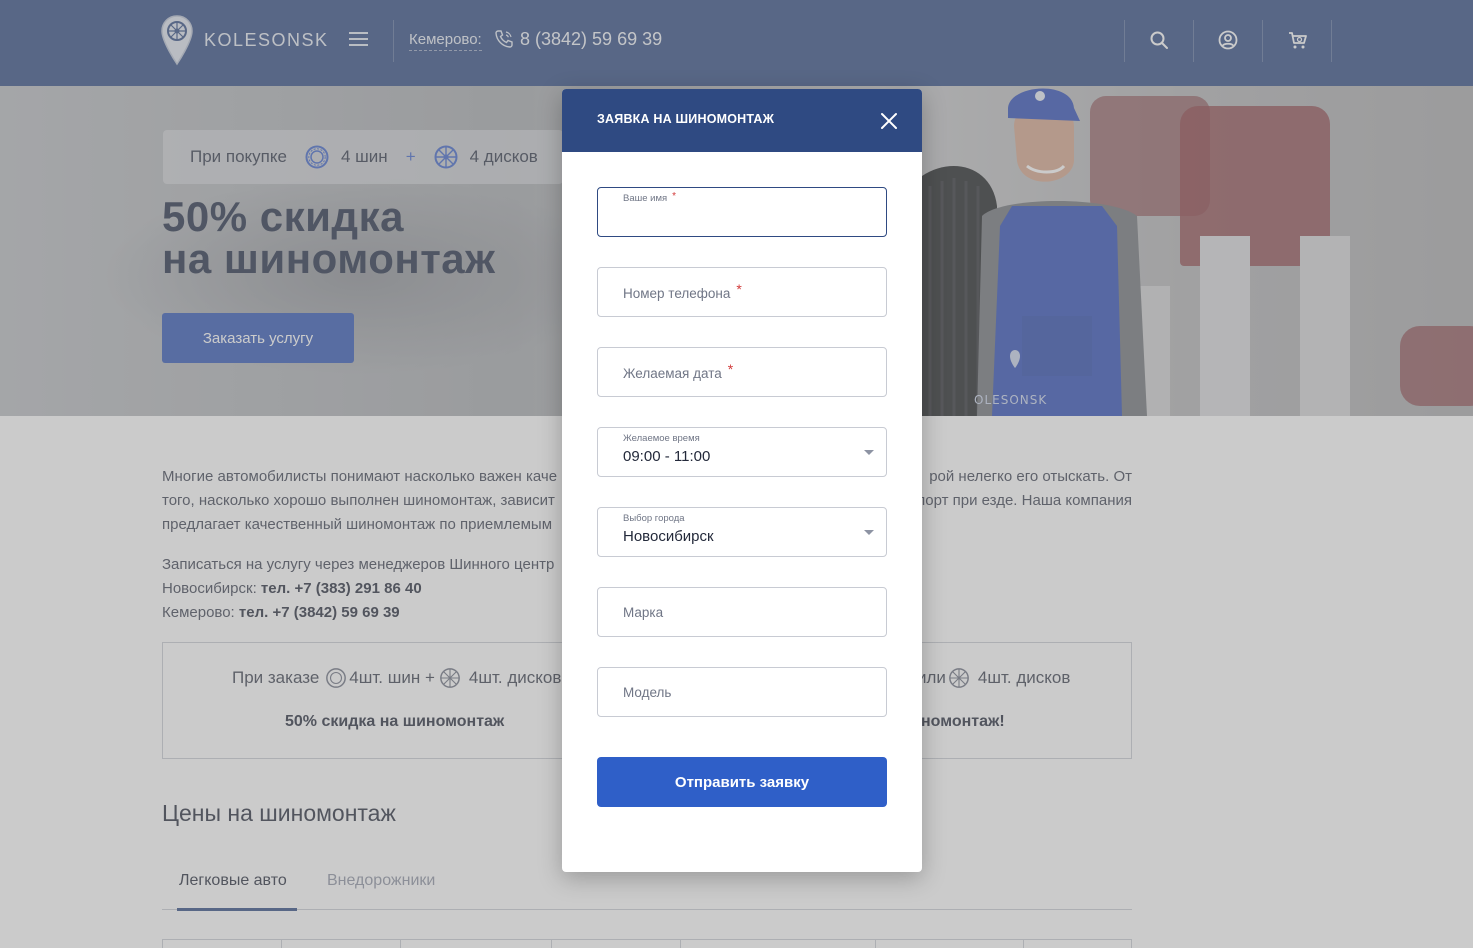 The image size is (1473, 948). Describe the element at coordinates (682, 291) in the screenshot. I see `phone-field-placeholder: Номер телефона *` at that location.